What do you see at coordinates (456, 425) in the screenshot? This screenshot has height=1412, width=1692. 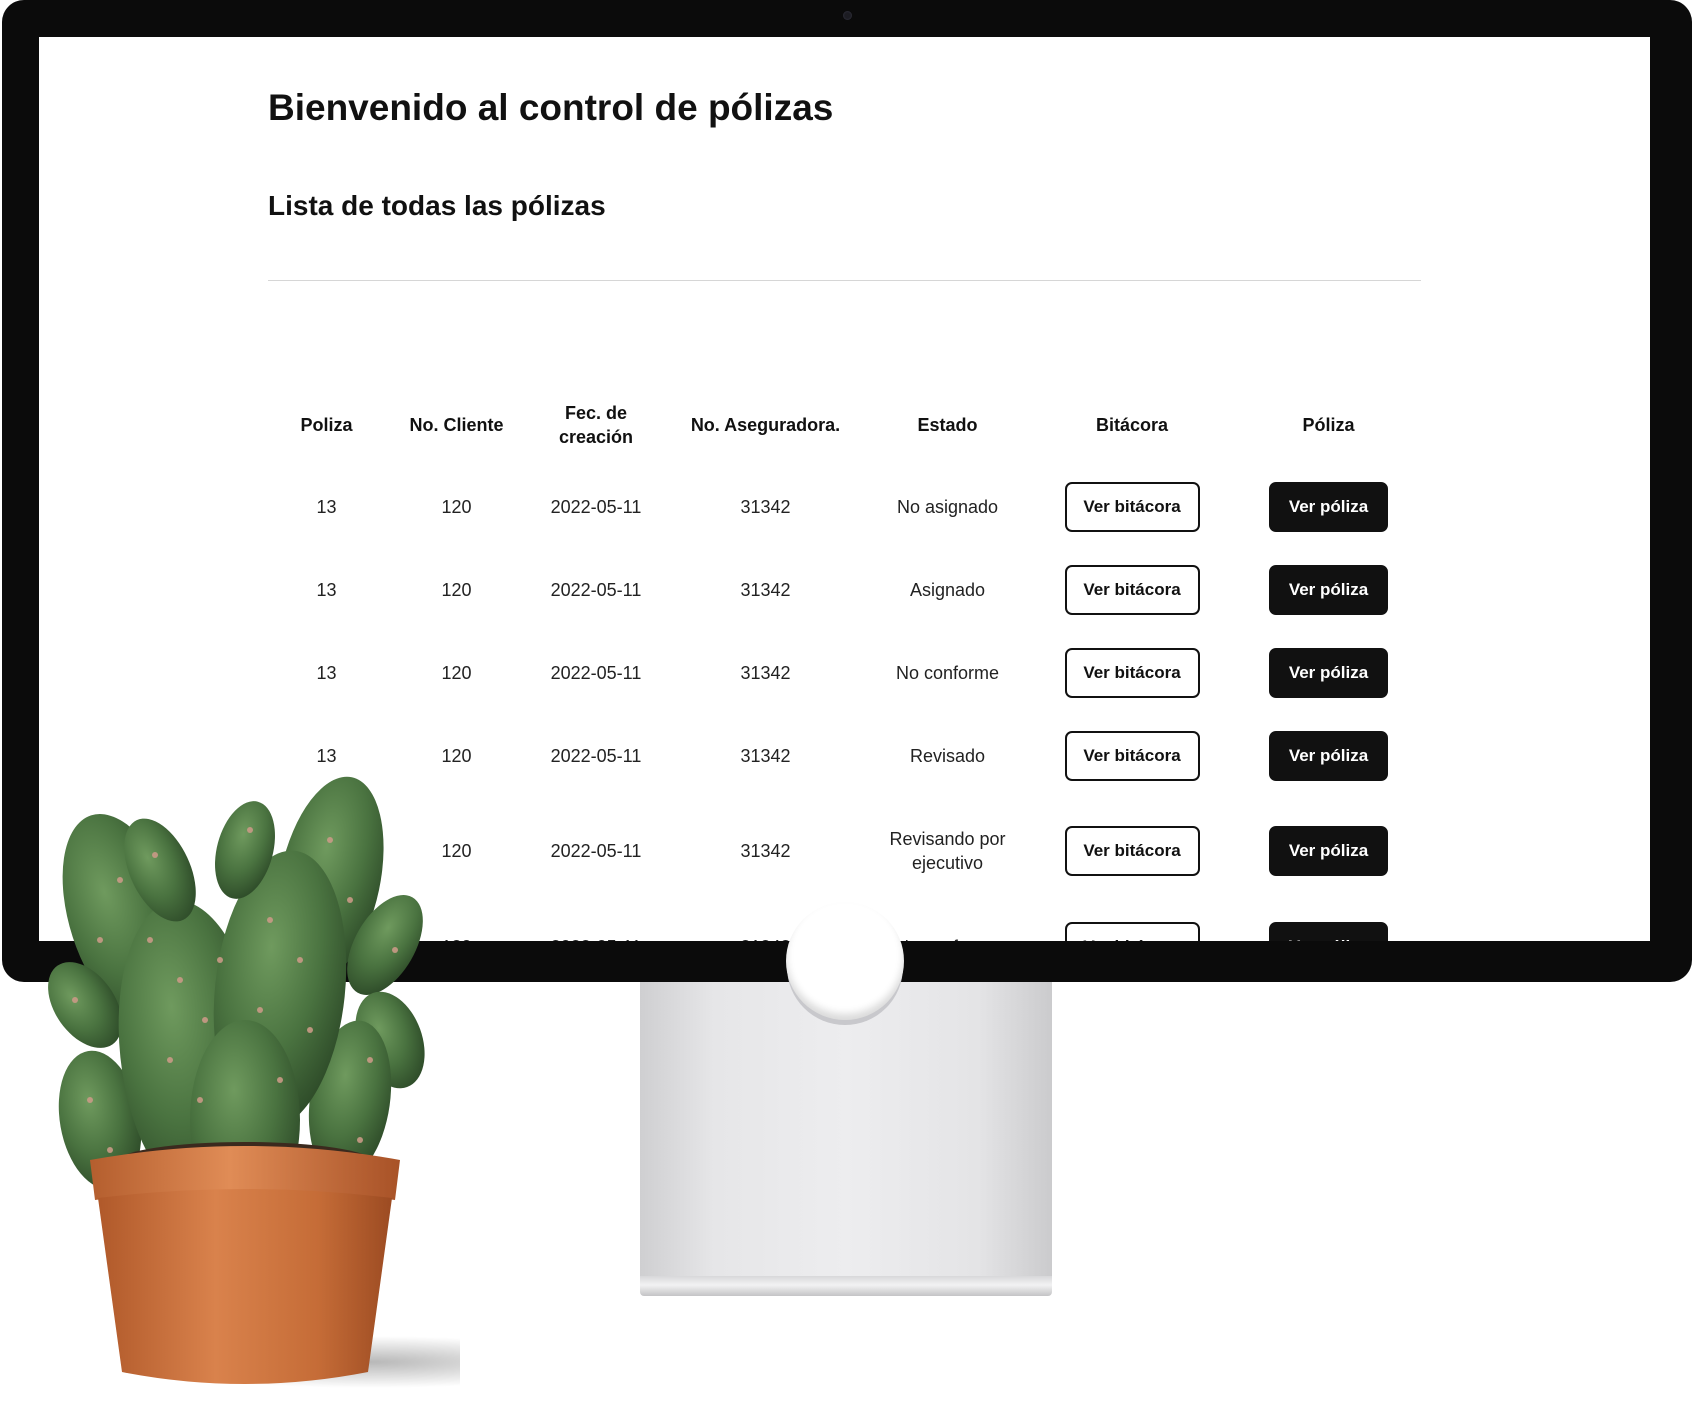 I see `column-header-cliente: No. Cliente` at bounding box center [456, 425].